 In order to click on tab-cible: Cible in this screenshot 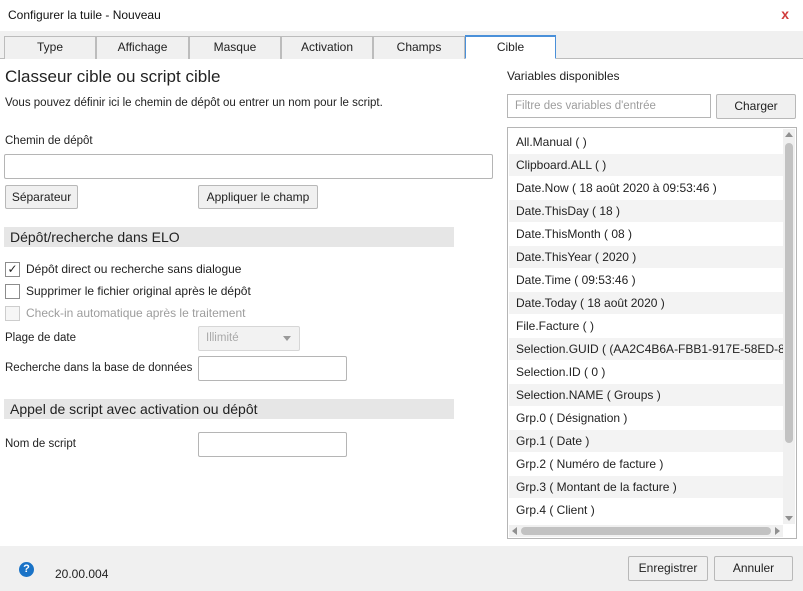, I will do `click(510, 47)`.